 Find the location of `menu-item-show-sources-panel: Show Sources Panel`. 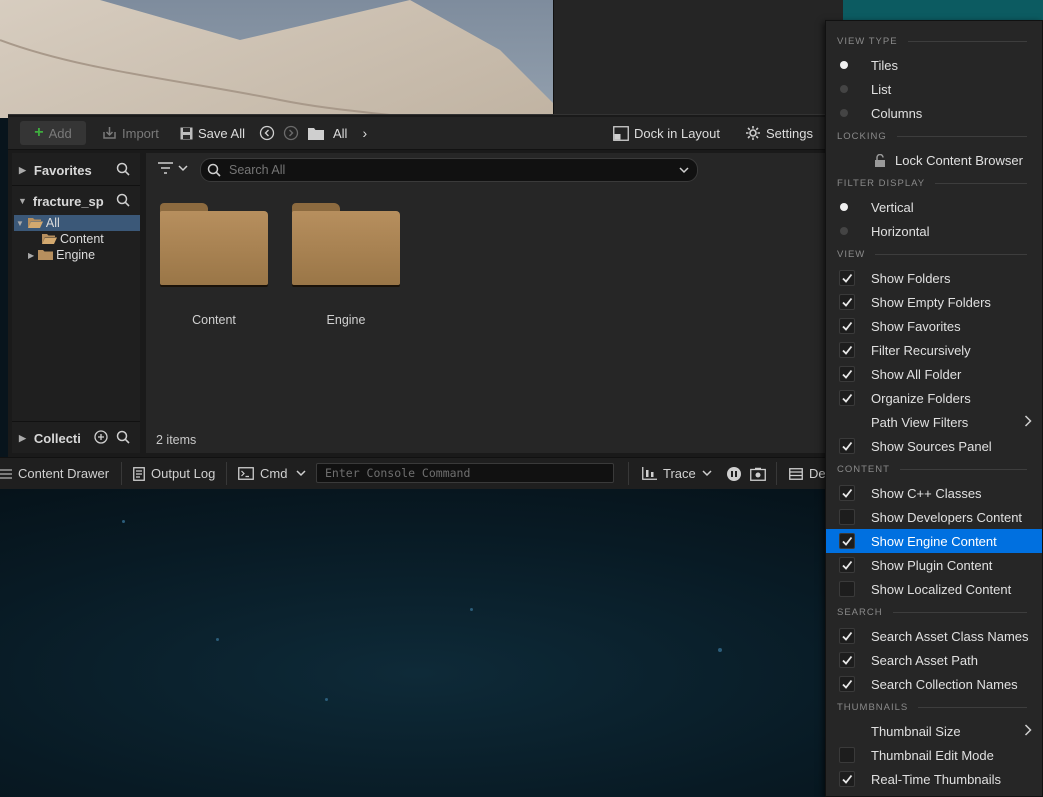

menu-item-show-sources-panel: Show Sources Panel is located at coordinates (934, 446).